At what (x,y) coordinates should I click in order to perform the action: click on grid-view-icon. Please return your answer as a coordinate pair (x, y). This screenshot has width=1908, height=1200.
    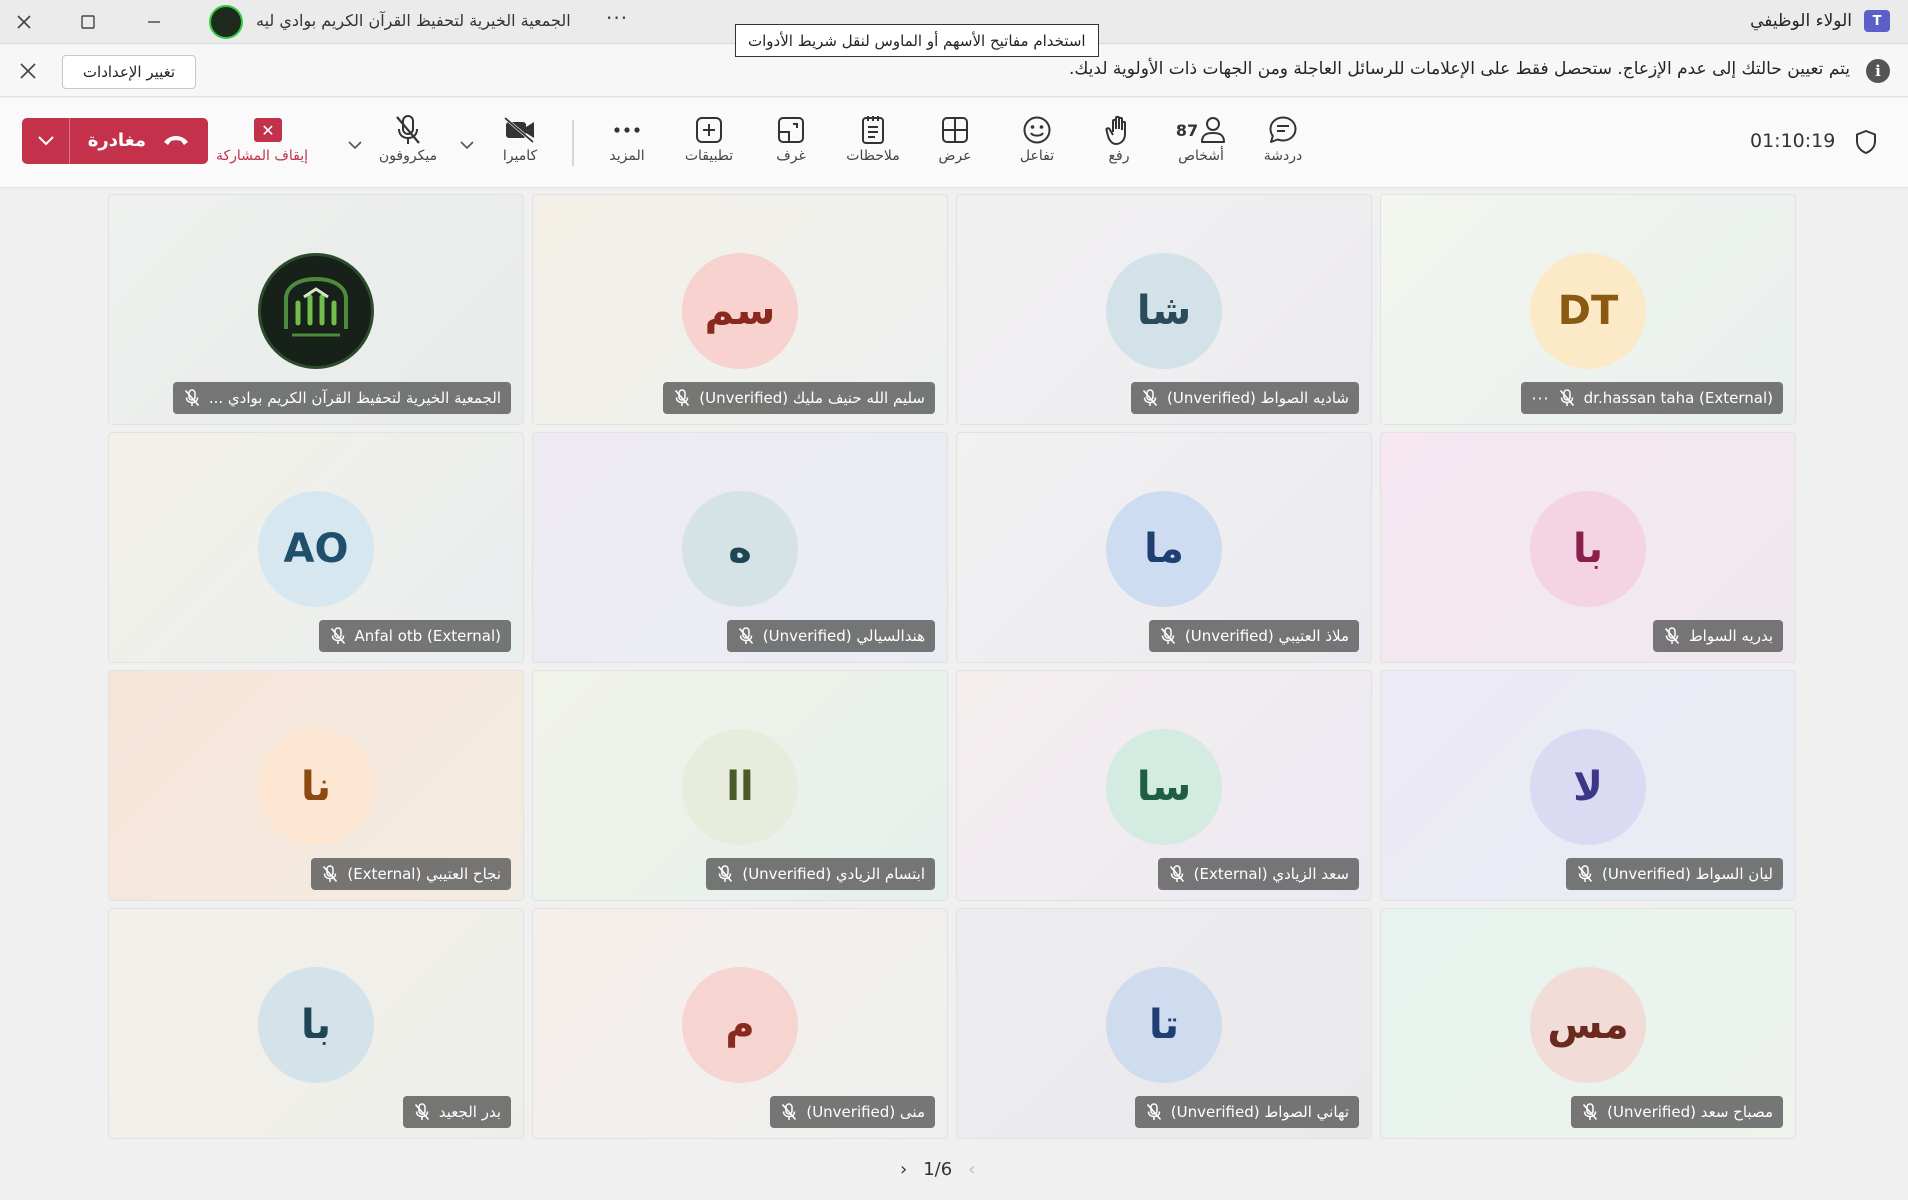
    Looking at the image, I should click on (955, 130).